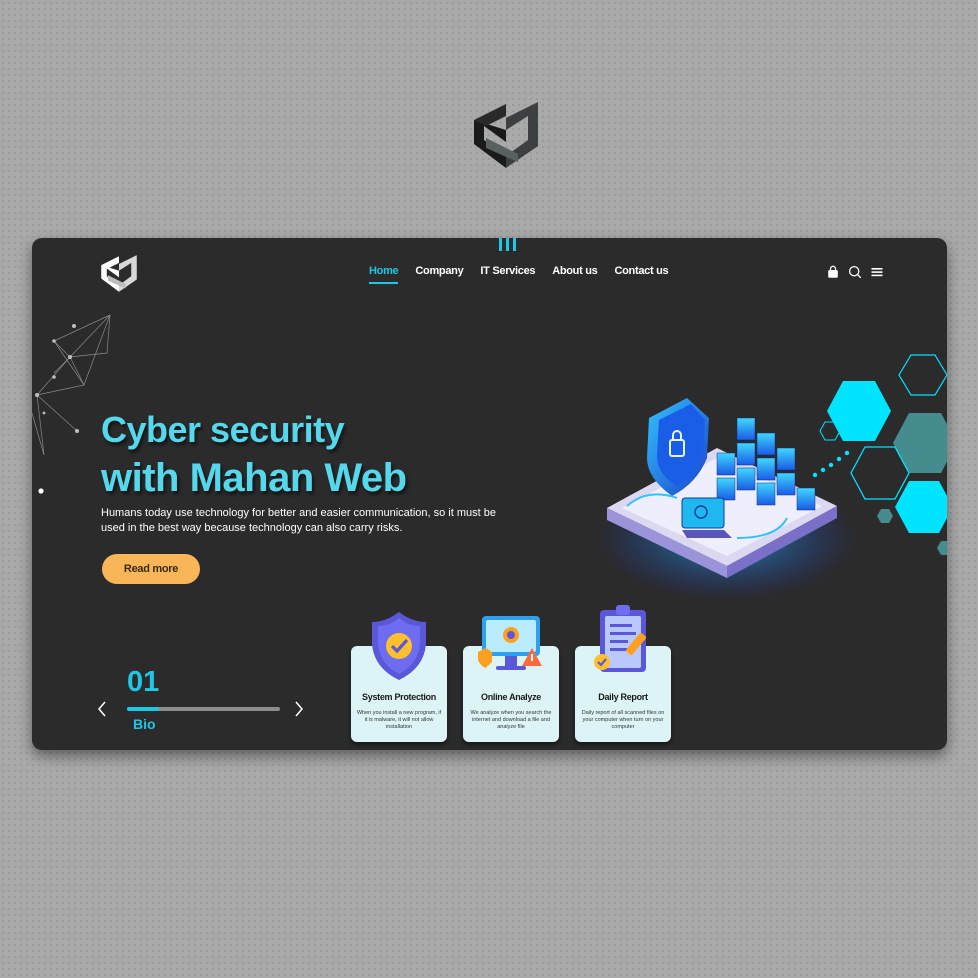 The width and height of the screenshot is (978, 978). I want to click on hero-title-line1: Cyber security, so click(223, 429).